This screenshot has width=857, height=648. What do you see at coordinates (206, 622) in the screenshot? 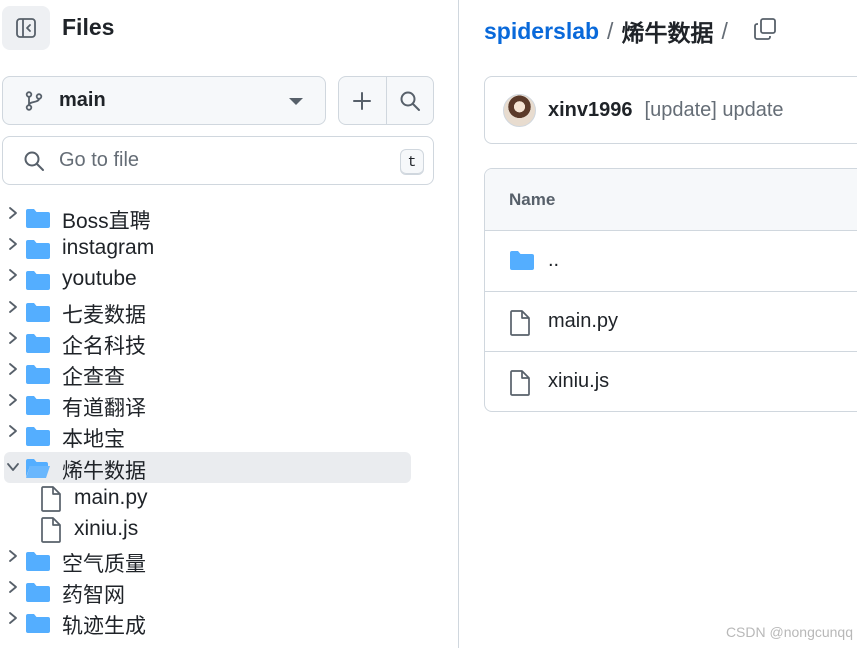
I see `tree-item-folder: 轨迹生成` at bounding box center [206, 622].